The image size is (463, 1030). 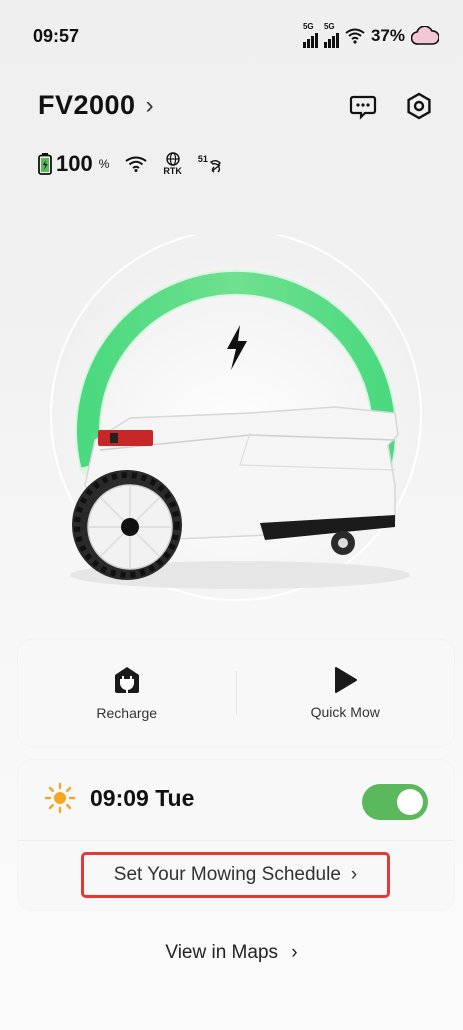 What do you see at coordinates (308, 26) in the screenshot?
I see `network-type-label: 5G` at bounding box center [308, 26].